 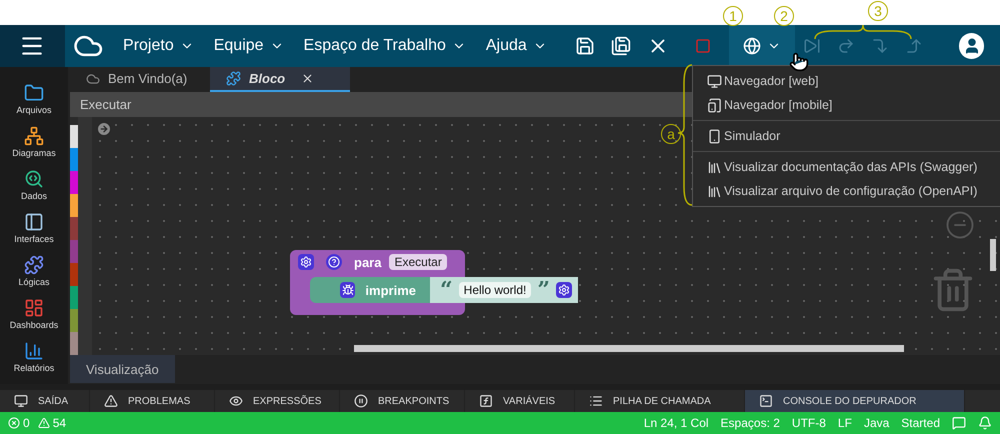 What do you see at coordinates (368, 262) in the screenshot?
I see `block-keyword: para` at bounding box center [368, 262].